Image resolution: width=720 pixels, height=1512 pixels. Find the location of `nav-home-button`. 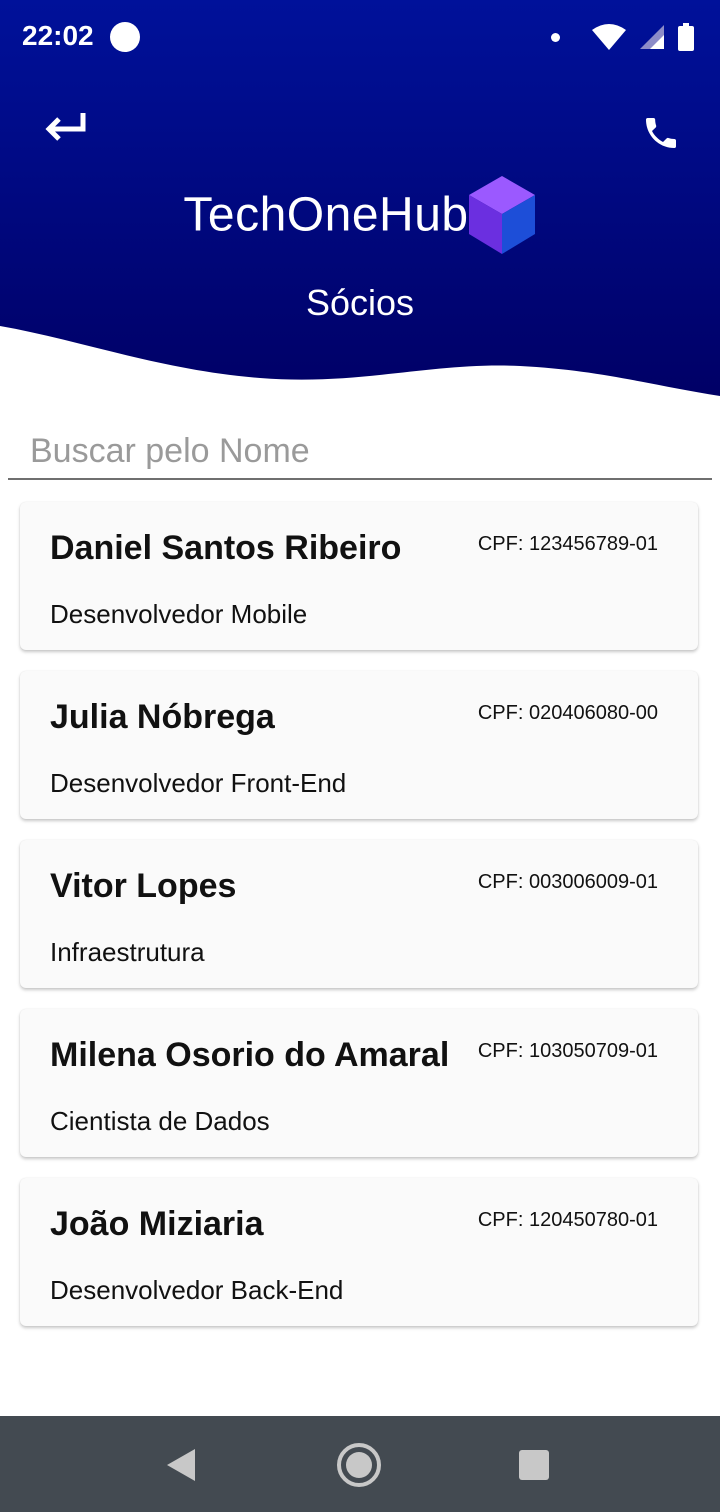

nav-home-button is located at coordinates (359, 1465).